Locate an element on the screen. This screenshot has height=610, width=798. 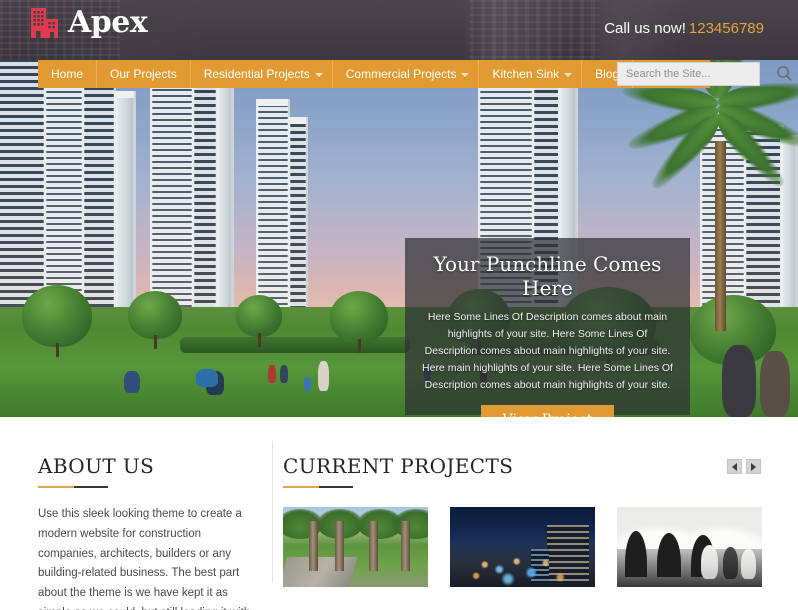
view-project-button: View Project is located at coordinates (547, 411).